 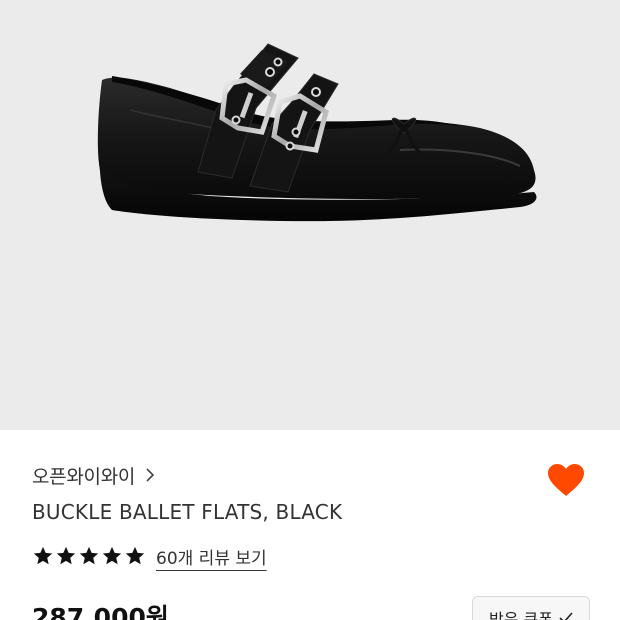 I want to click on heart-icon, so click(x=566, y=480).